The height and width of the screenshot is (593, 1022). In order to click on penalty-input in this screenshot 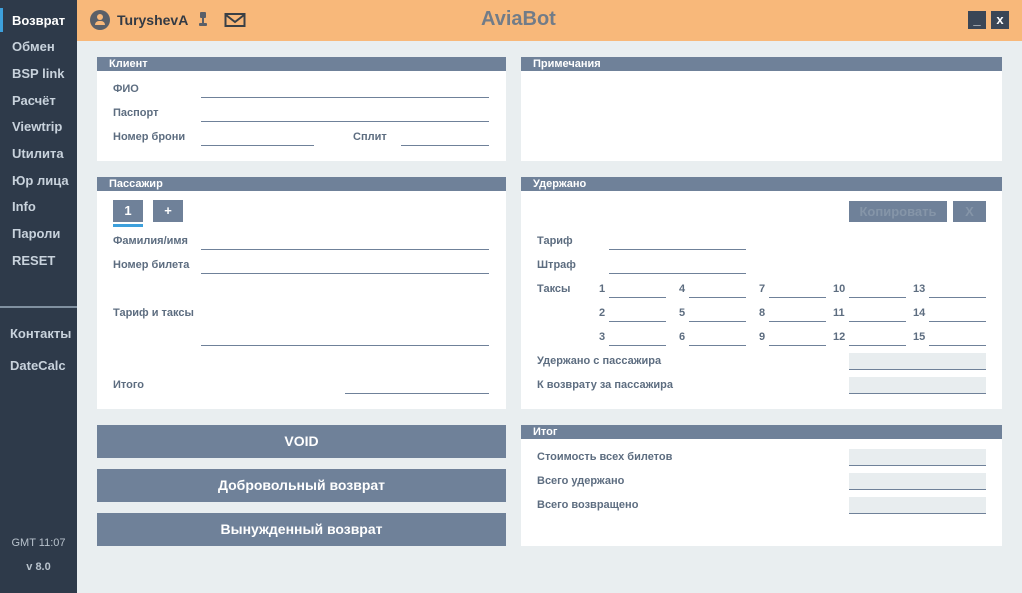, I will do `click(677, 273)`.